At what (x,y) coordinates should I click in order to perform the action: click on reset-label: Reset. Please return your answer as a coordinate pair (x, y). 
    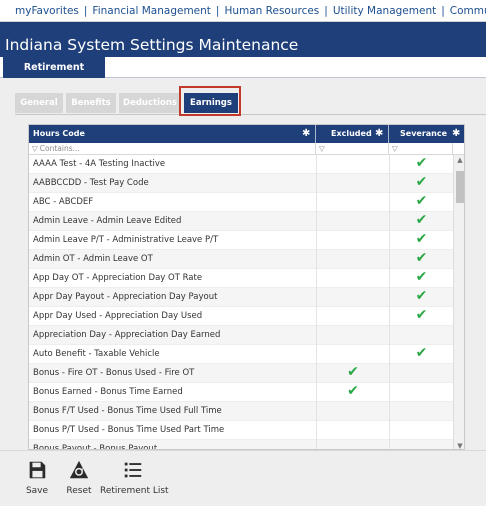
    Looking at the image, I should click on (79, 491).